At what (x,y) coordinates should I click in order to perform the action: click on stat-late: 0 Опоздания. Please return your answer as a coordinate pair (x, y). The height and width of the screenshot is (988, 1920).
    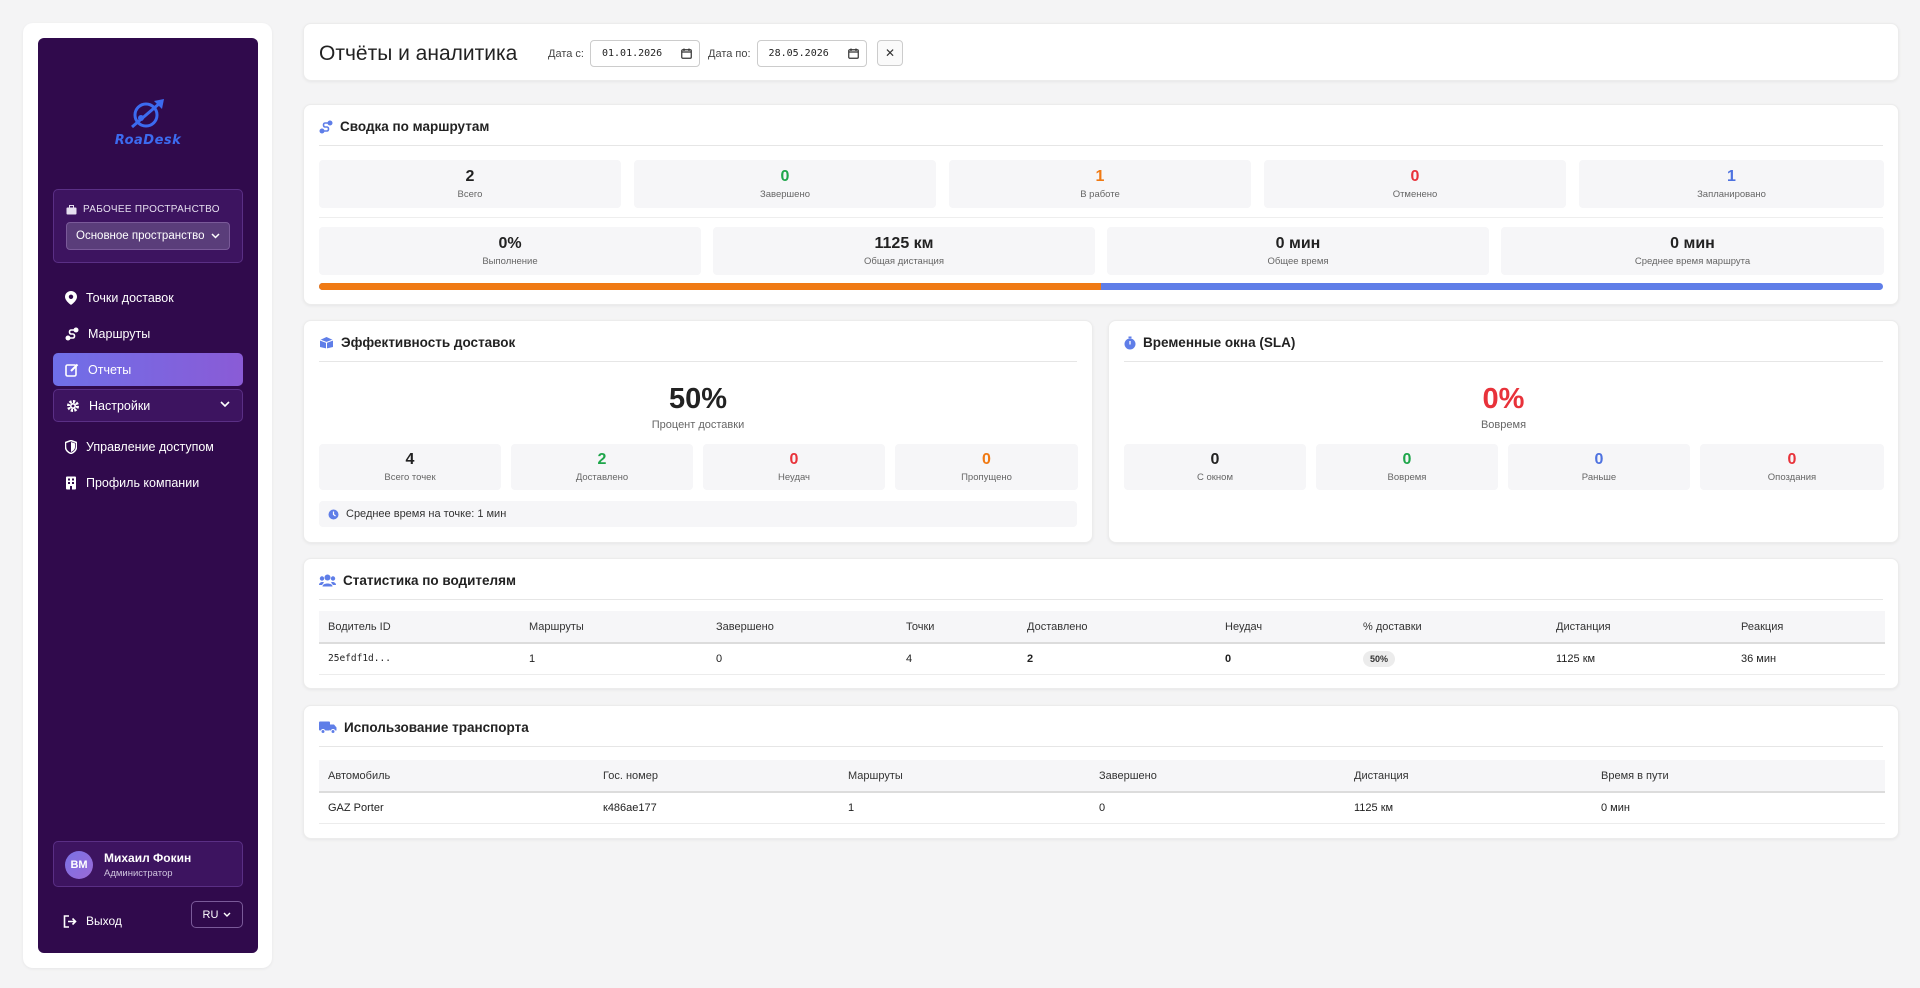
    Looking at the image, I should click on (1792, 467).